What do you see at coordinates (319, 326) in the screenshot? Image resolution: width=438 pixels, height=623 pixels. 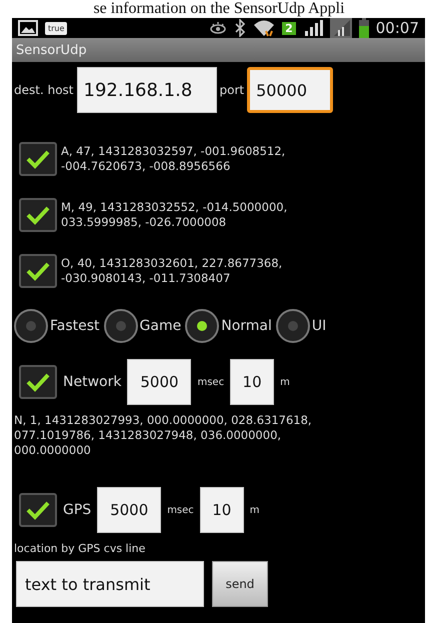 I see `radio-label: UI` at bounding box center [319, 326].